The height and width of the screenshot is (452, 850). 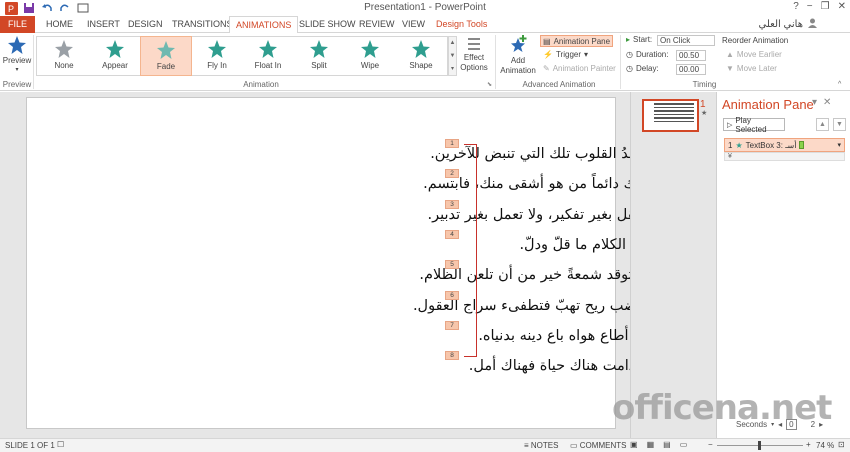 I want to click on restore-button: ❐, so click(x=825, y=6).